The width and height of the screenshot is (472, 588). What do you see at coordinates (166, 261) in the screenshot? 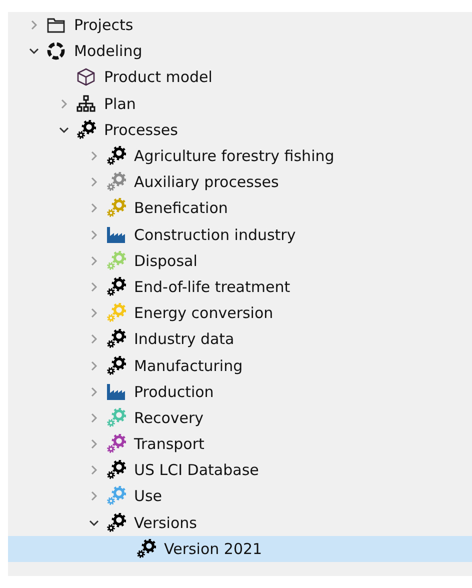
I see `tree-item: Disposal` at bounding box center [166, 261].